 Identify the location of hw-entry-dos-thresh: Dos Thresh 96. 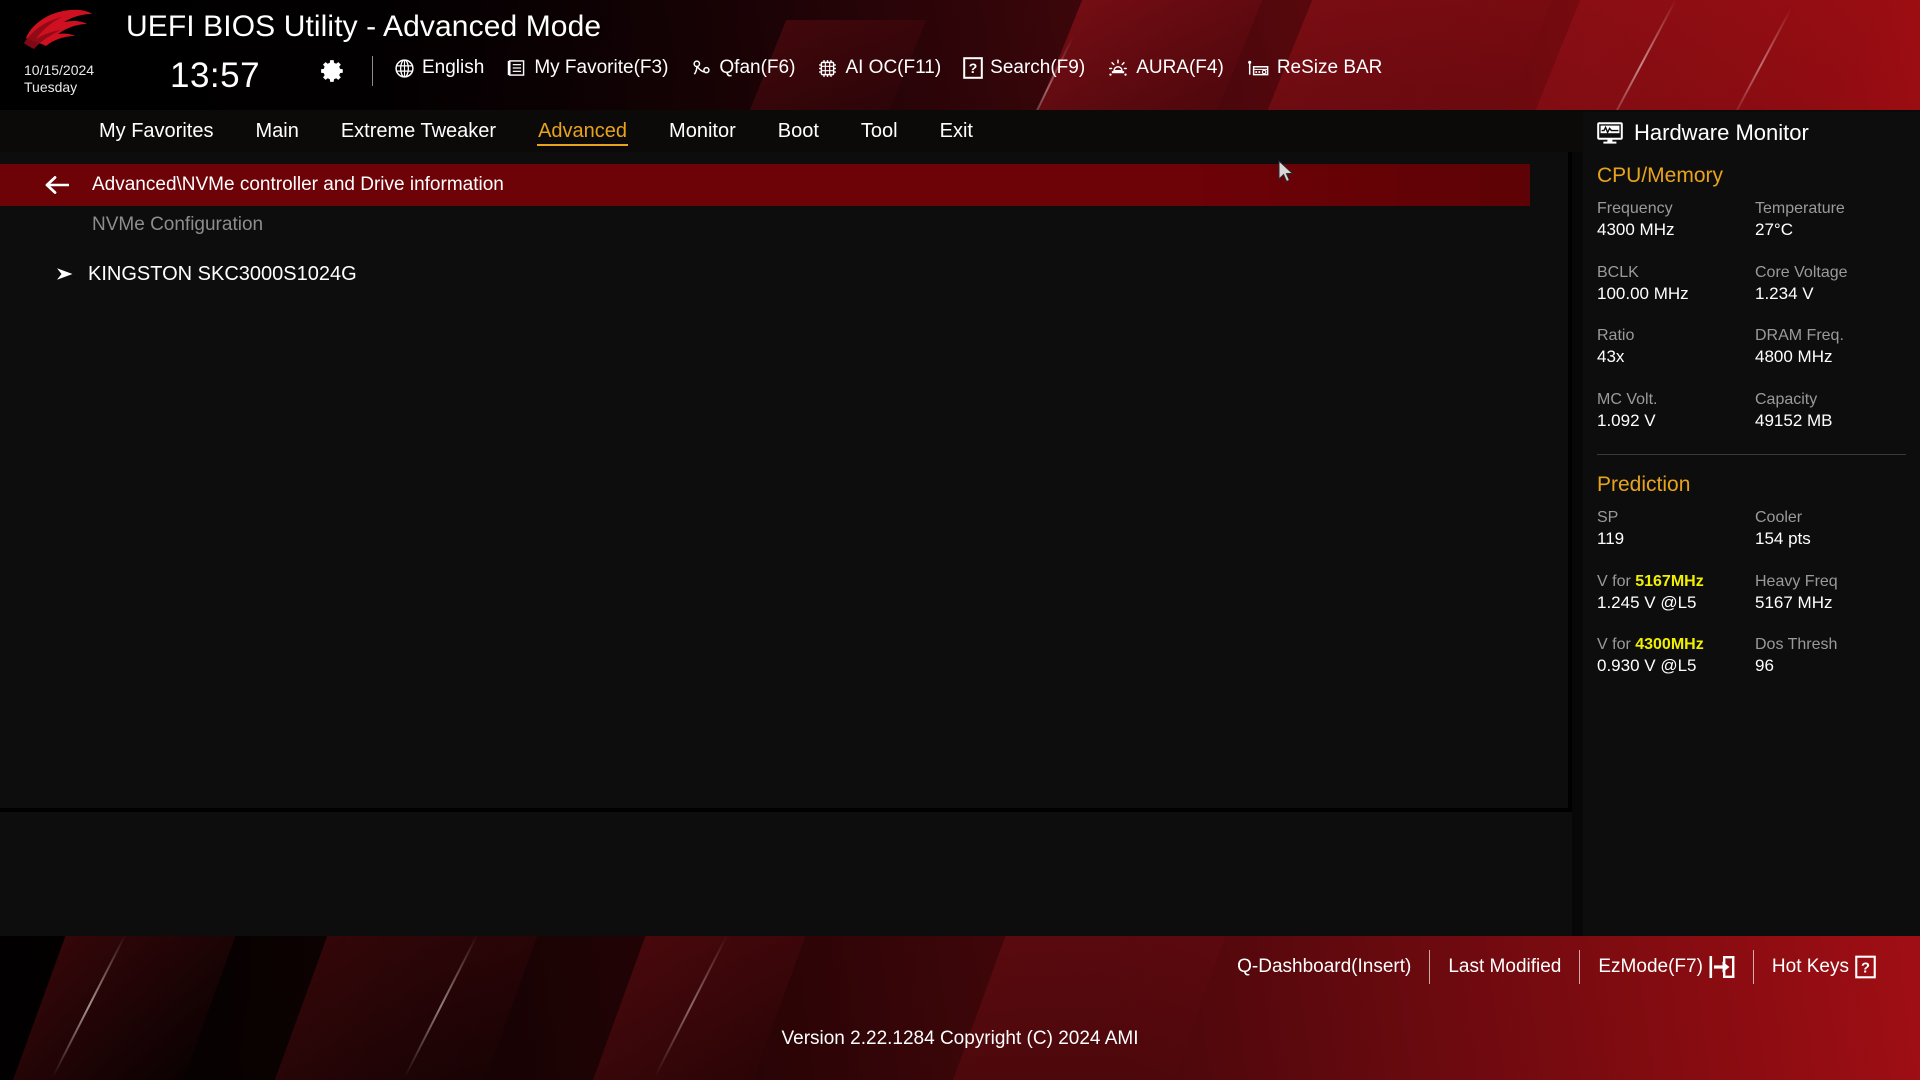
(1830, 656).